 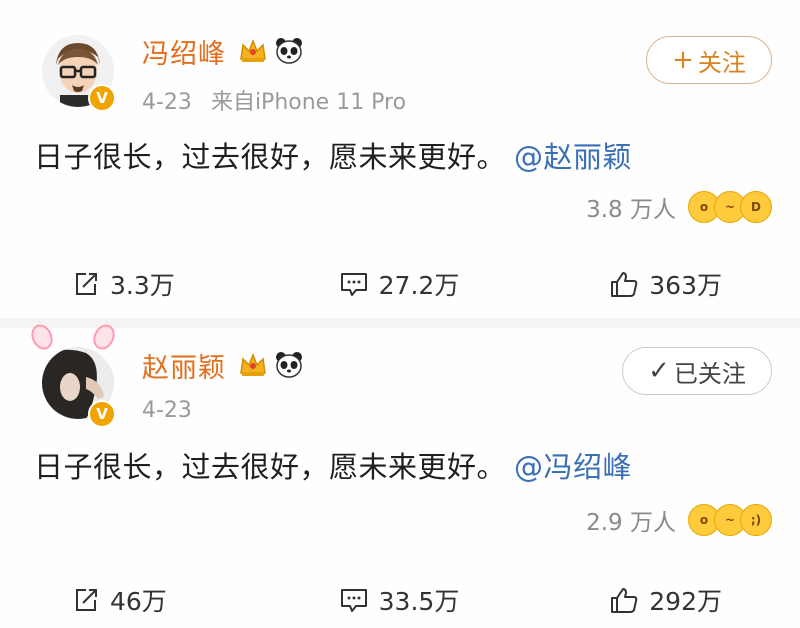 I want to click on user-name: 冯绍峰, so click(x=184, y=51).